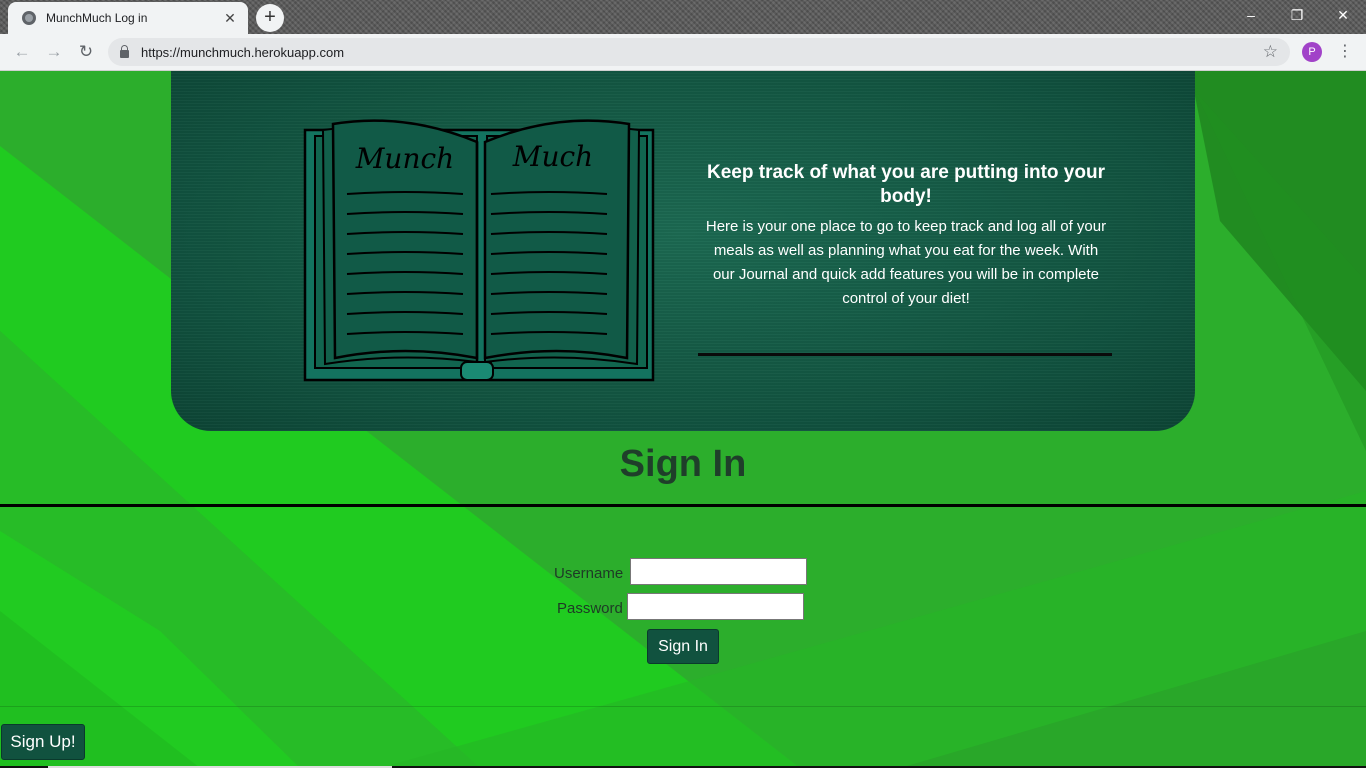 This screenshot has width=1366, height=768. I want to click on browser-menu-icon: ⋮, so click(1345, 52).